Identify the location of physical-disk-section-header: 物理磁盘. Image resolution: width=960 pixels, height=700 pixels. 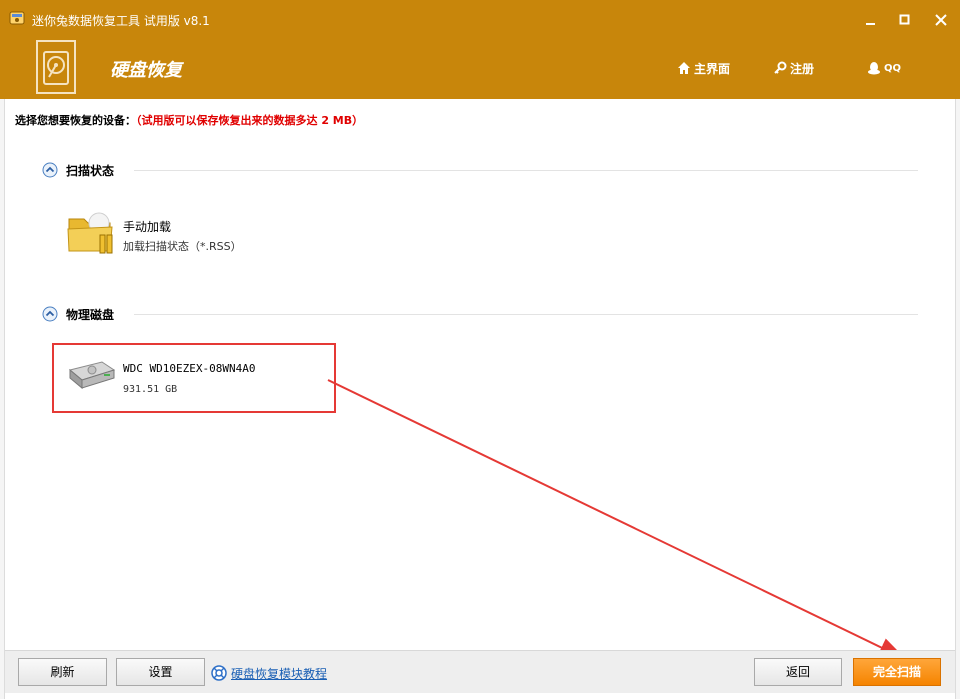
(480, 314).